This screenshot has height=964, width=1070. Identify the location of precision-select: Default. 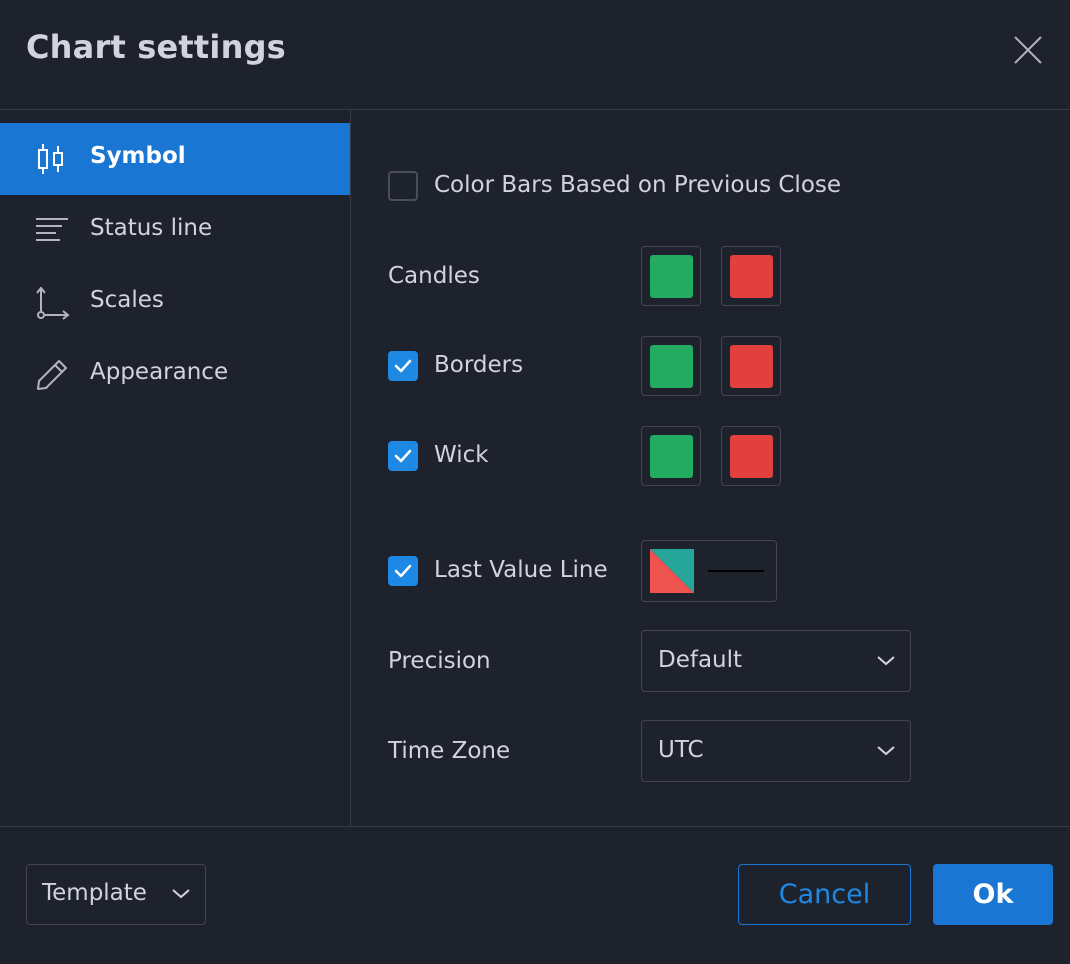
(776, 661).